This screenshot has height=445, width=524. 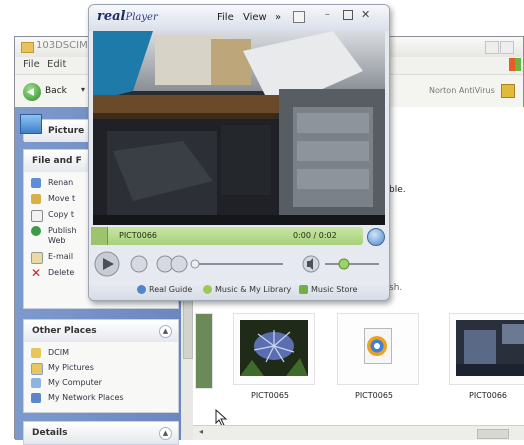 What do you see at coordinates (225, 17) in the screenshot?
I see `rp-menu-file: File` at bounding box center [225, 17].